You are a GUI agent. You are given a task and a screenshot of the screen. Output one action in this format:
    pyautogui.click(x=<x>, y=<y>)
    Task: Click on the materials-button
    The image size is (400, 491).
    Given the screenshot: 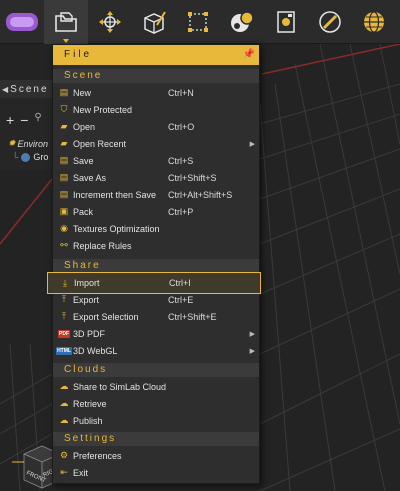 What is the action you would take?
    pyautogui.click(x=242, y=22)
    